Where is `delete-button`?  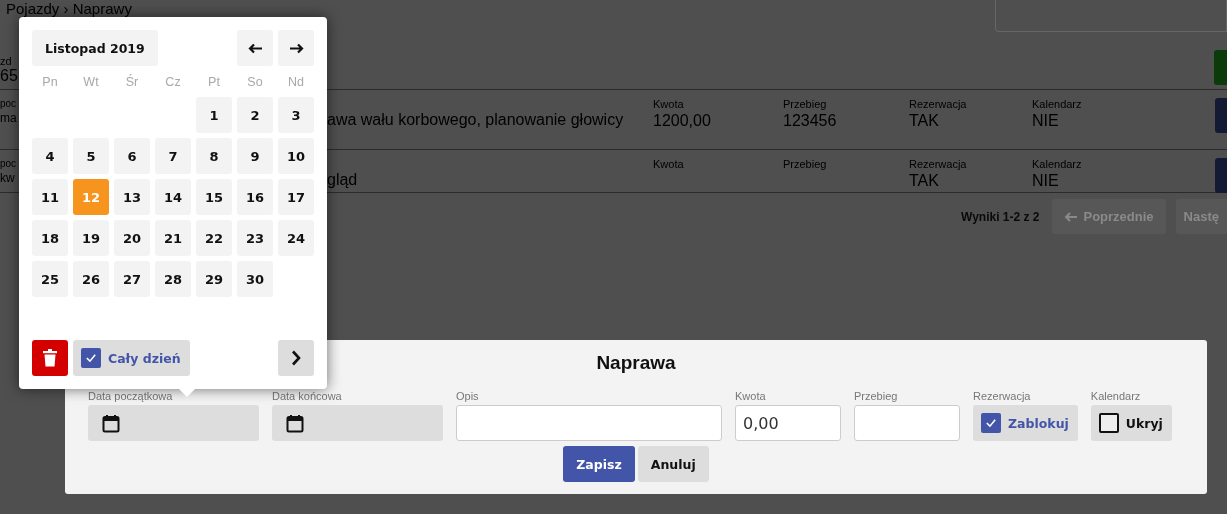 delete-button is located at coordinates (50, 358).